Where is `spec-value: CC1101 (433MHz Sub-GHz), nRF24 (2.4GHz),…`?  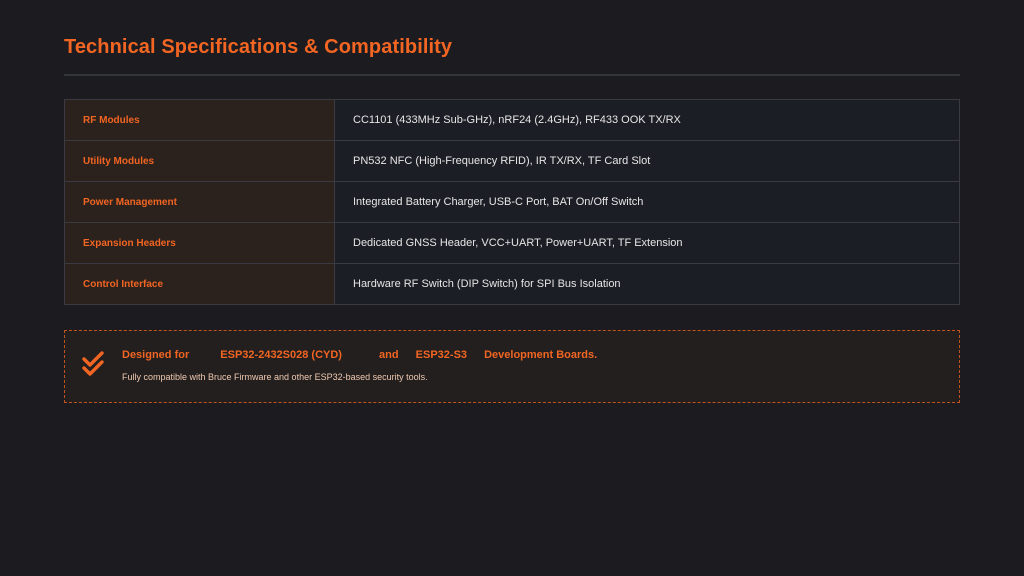
spec-value: CC1101 (433MHz Sub-GHz), nRF24 (2.4GHz),… is located at coordinates (647, 120).